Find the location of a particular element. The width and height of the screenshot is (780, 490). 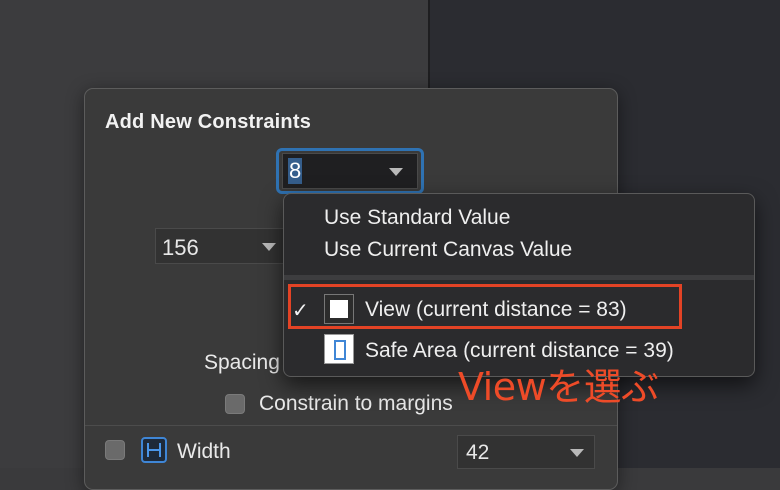

menu-item-use-current-canvas-value: Use Current Canvas Value is located at coordinates (448, 250).